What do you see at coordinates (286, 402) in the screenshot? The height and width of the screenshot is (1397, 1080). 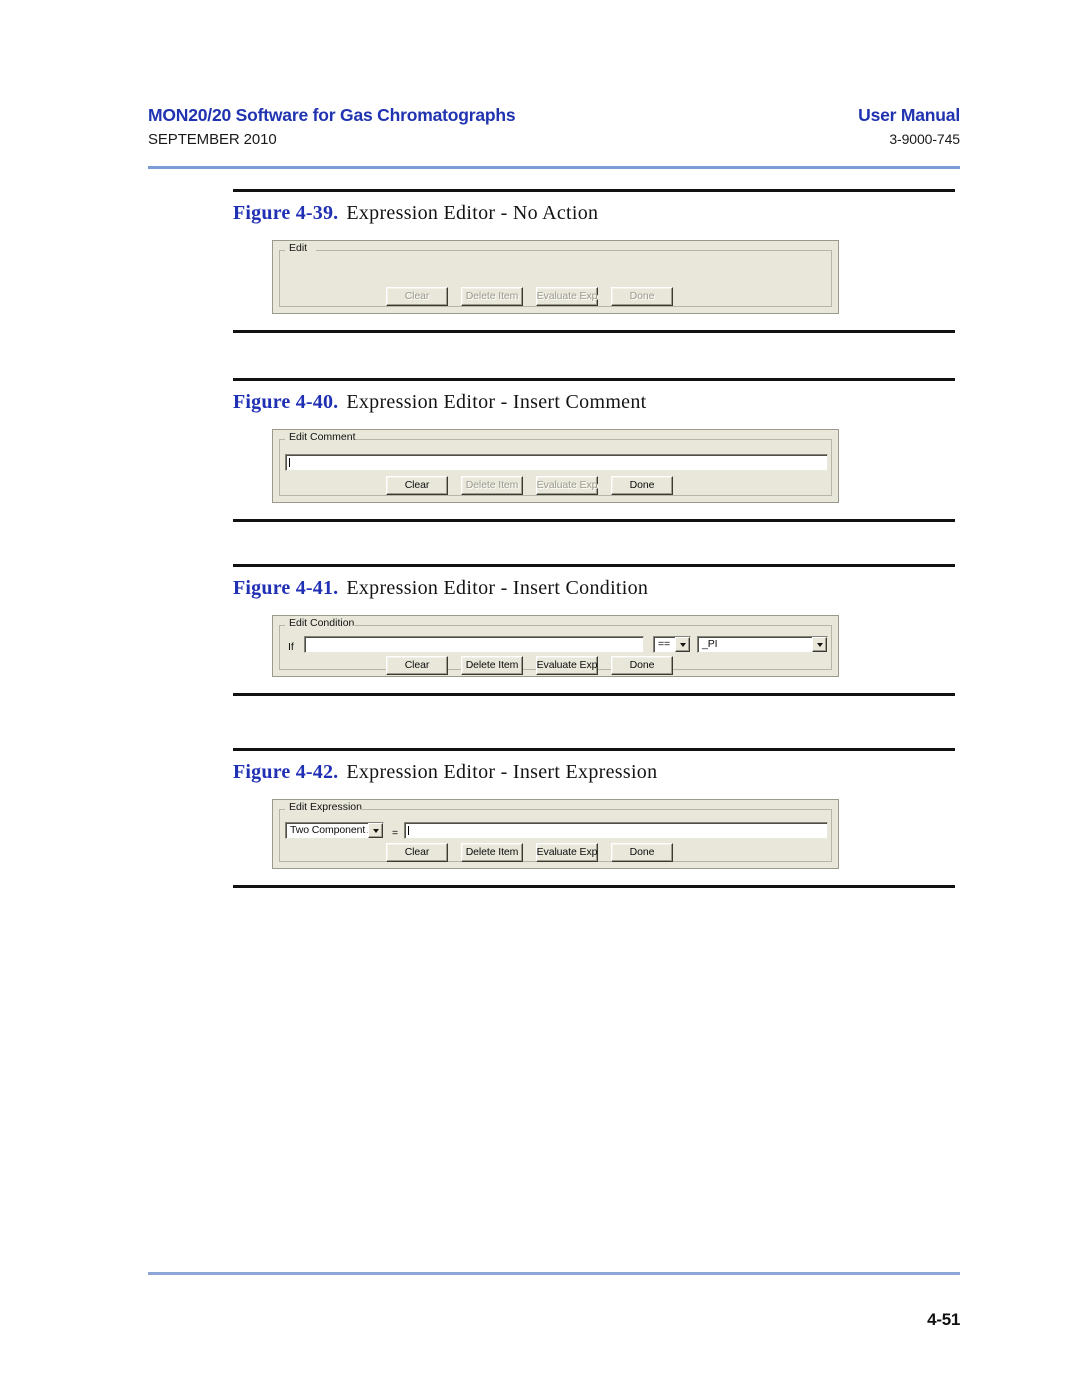 I see `figure-number: Figure 4-40.` at bounding box center [286, 402].